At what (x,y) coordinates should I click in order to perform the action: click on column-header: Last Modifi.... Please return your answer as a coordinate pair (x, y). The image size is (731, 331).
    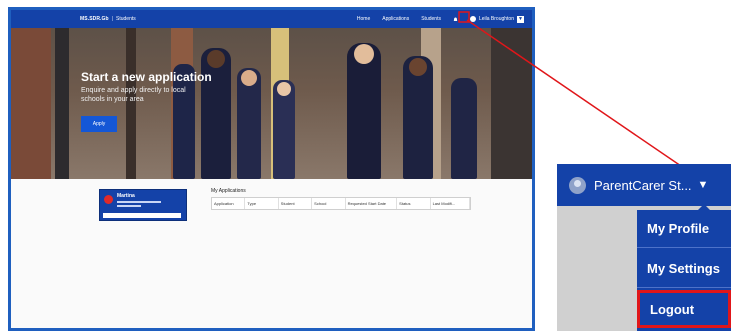
    Looking at the image, I should click on (451, 203).